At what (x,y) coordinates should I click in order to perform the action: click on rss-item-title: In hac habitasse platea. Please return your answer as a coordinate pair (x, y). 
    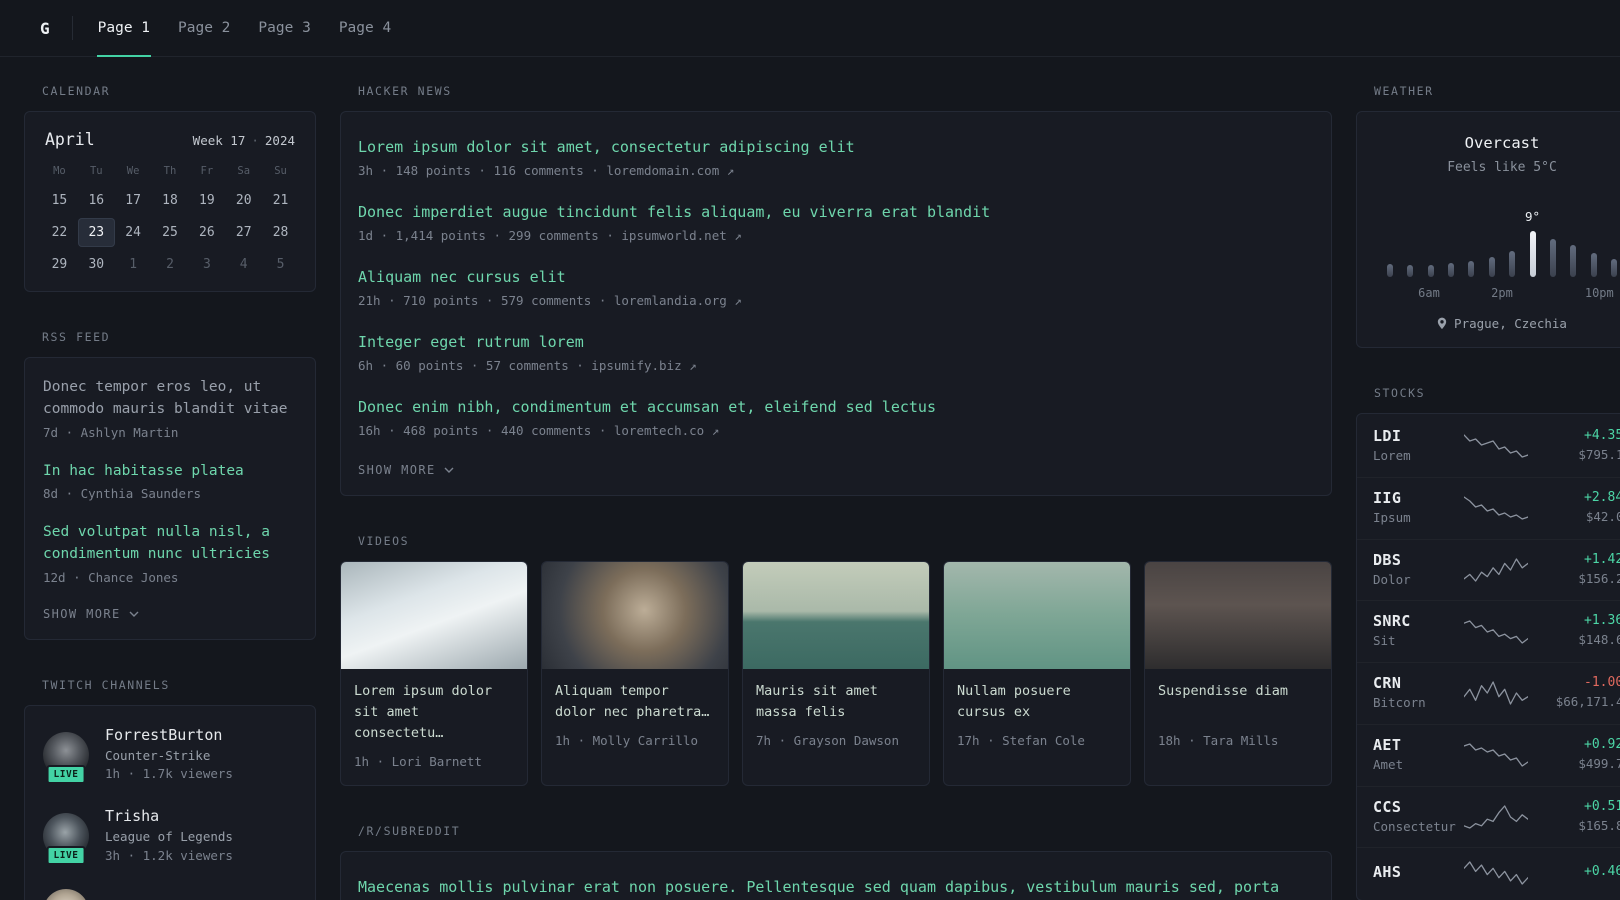
    Looking at the image, I should click on (170, 471).